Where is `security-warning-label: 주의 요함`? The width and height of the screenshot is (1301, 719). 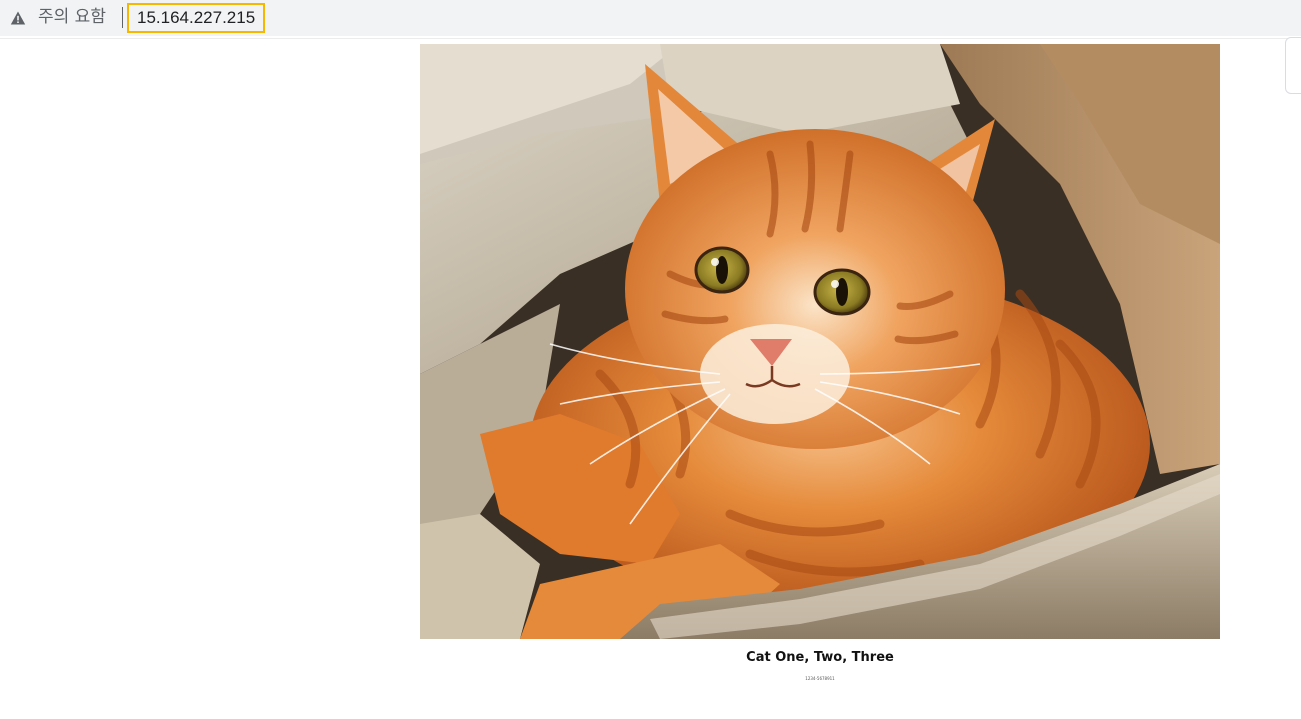
security-warning-label: 주의 요함 is located at coordinates (72, 17).